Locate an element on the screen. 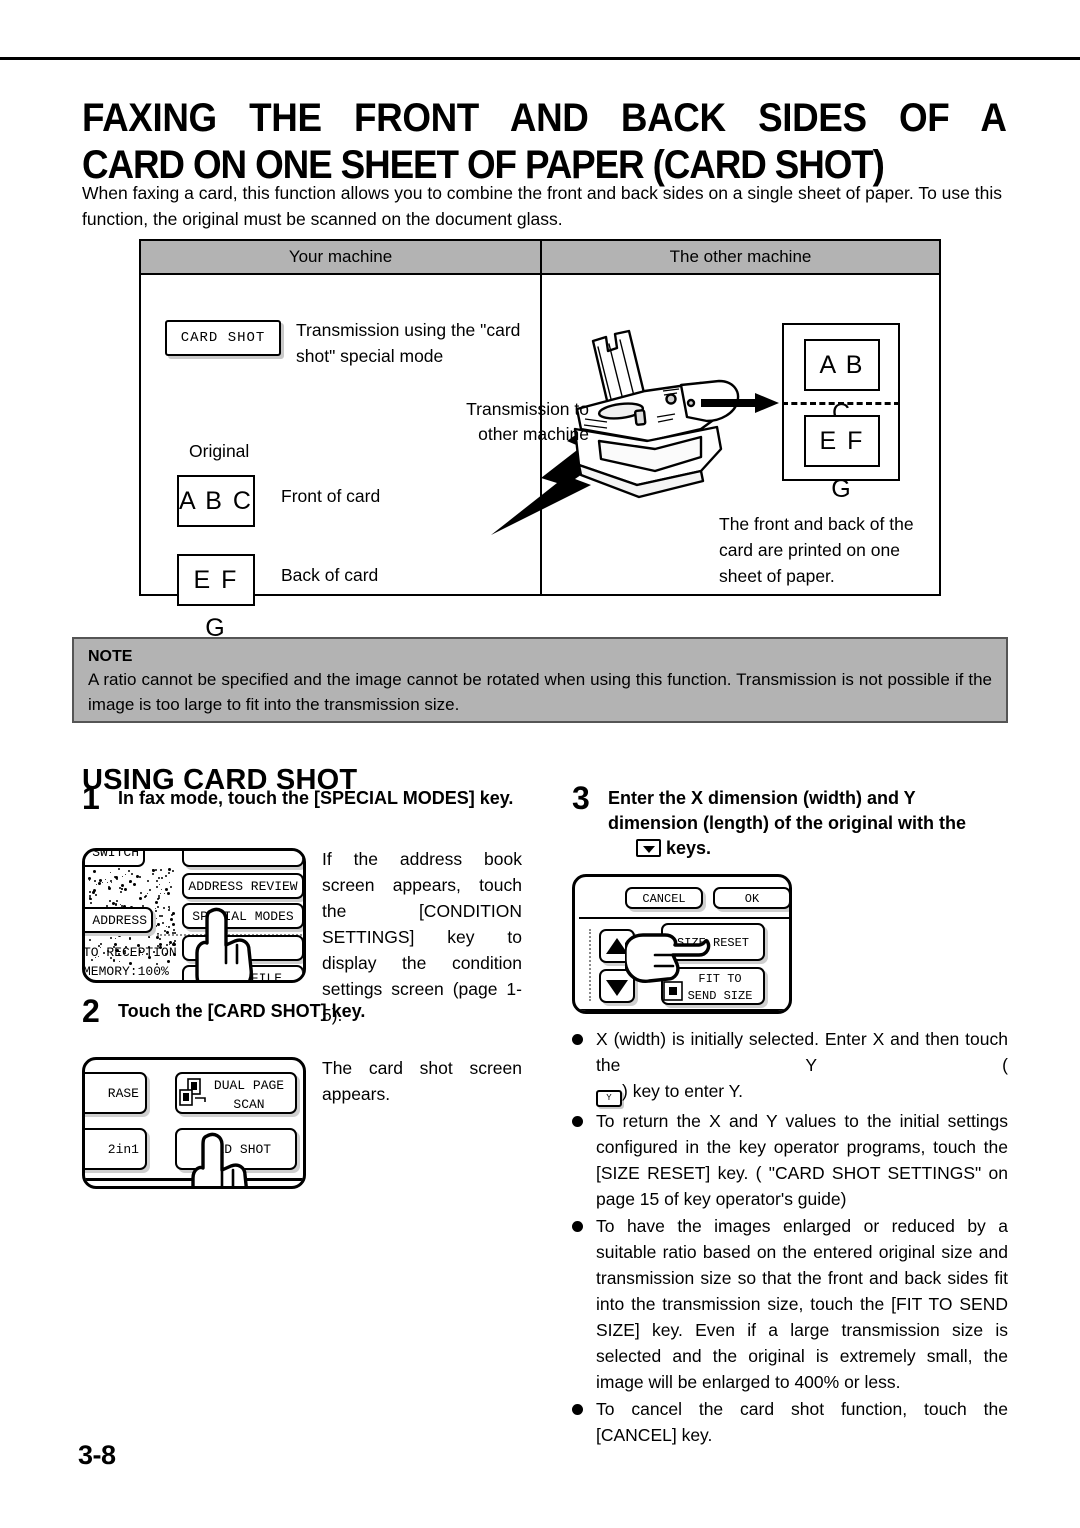 The width and height of the screenshot is (1080, 1528). bullet-1-tail: Y) key to enter Y. is located at coordinates (802, 1092).